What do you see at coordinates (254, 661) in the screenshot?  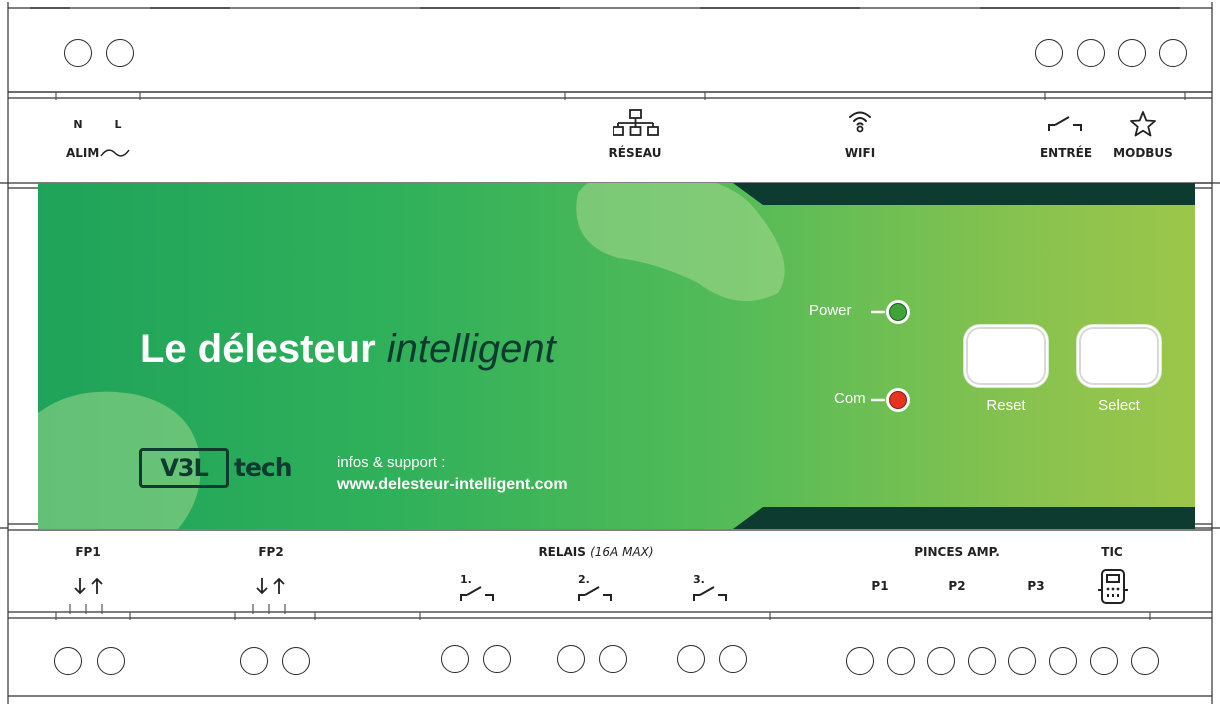 I see `terminal-fp2-a` at bounding box center [254, 661].